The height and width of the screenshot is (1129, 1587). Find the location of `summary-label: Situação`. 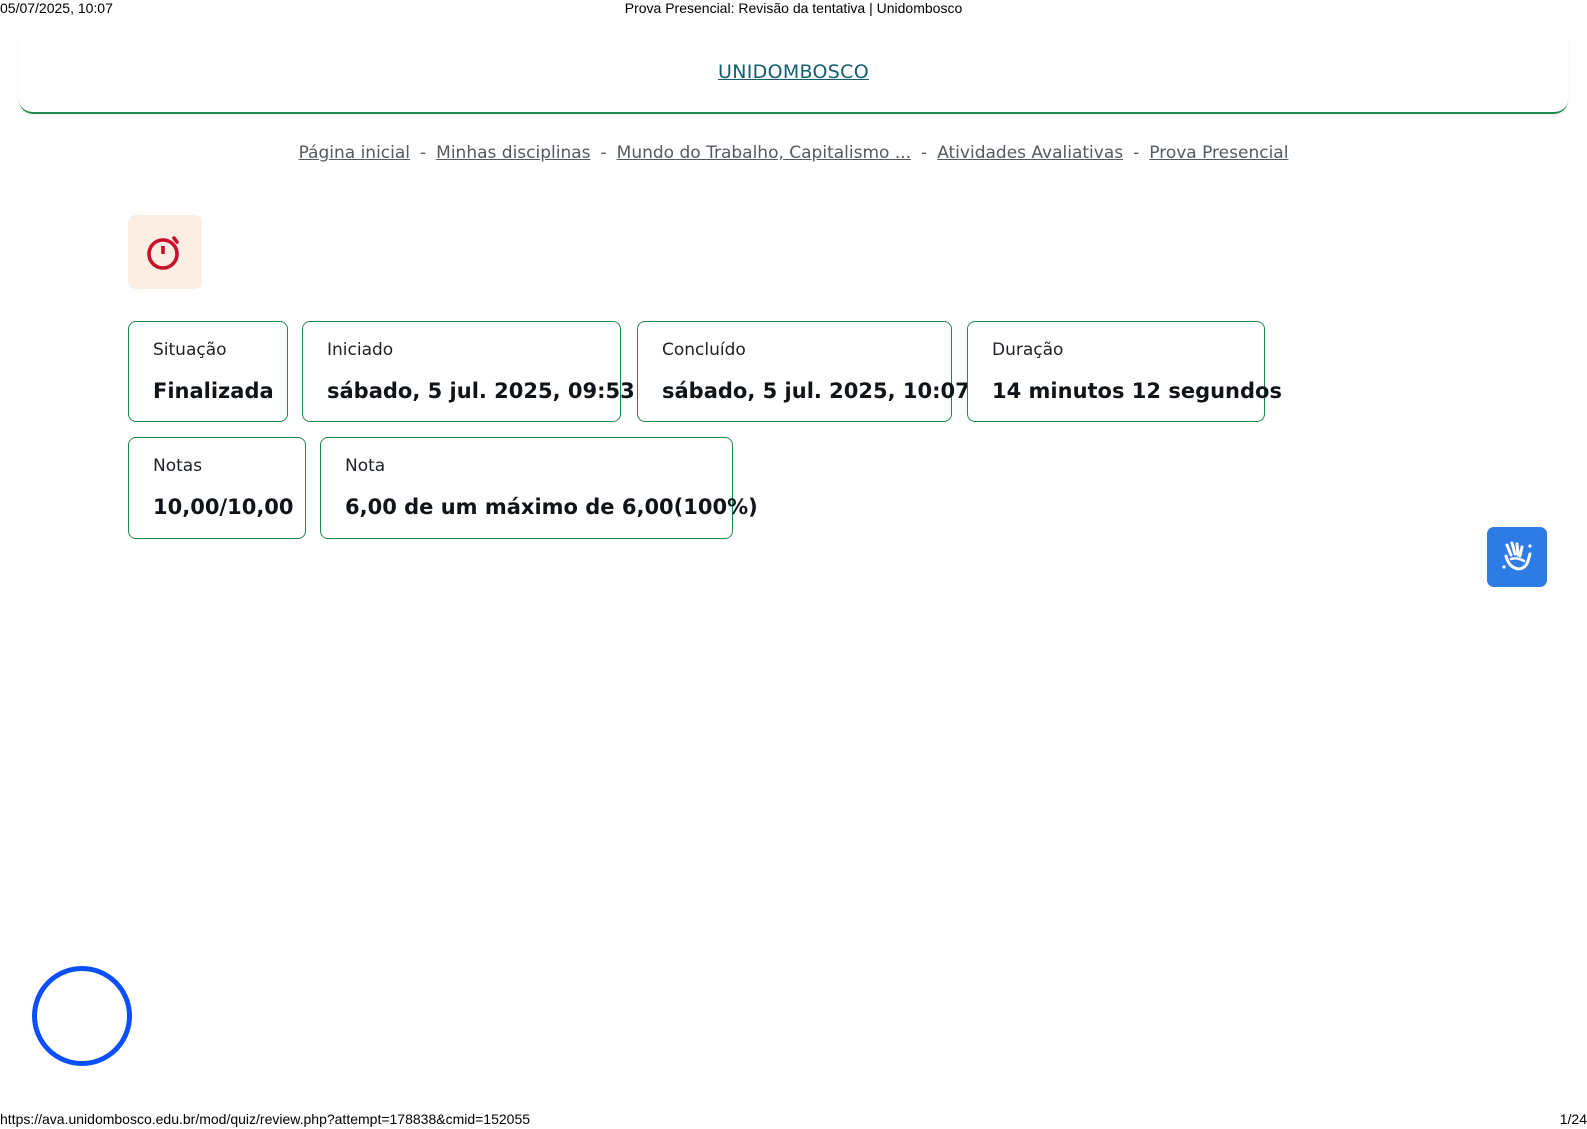

summary-label: Situação is located at coordinates (190, 350).